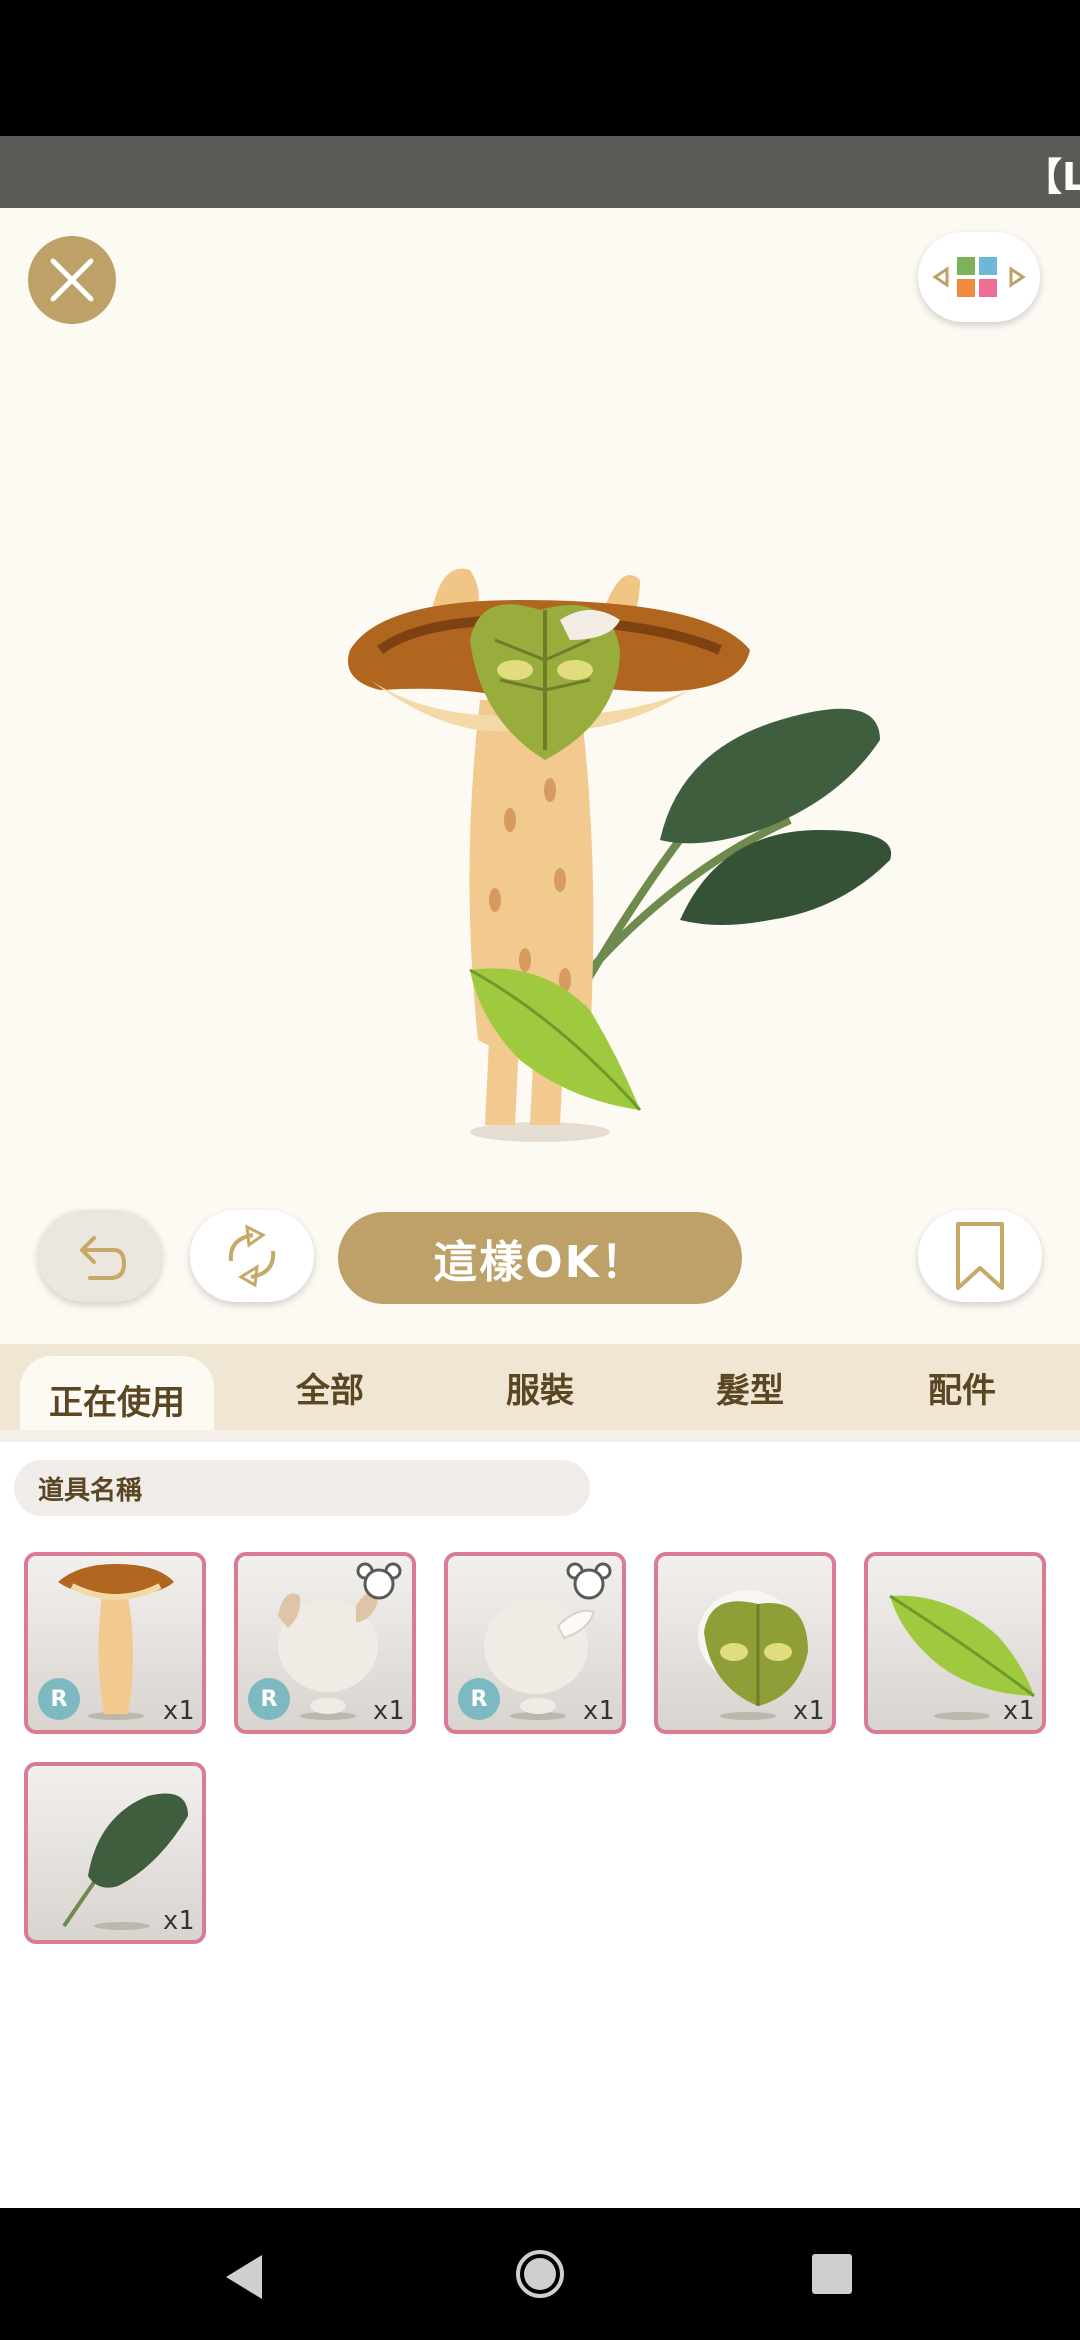  I want to click on refresh-button, so click(252, 1256).